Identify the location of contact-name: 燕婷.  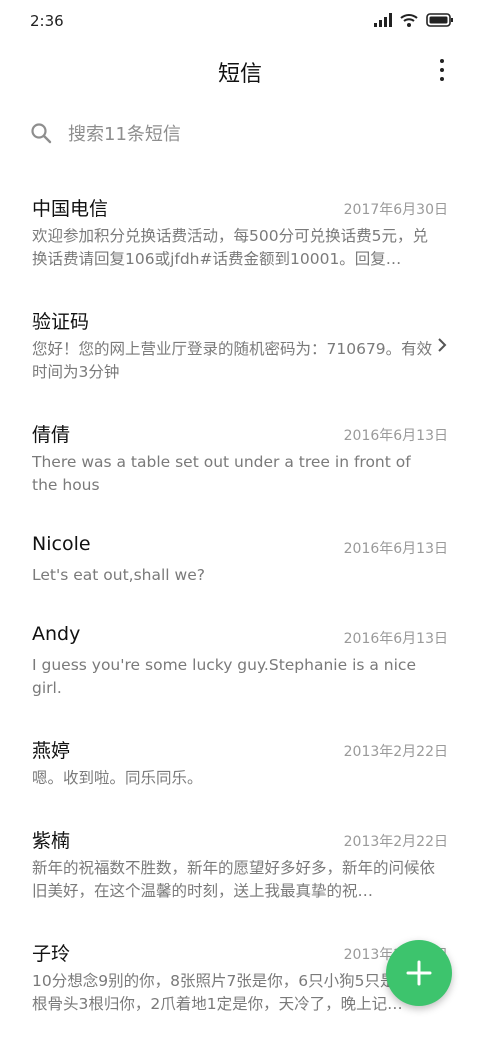
(51, 751).